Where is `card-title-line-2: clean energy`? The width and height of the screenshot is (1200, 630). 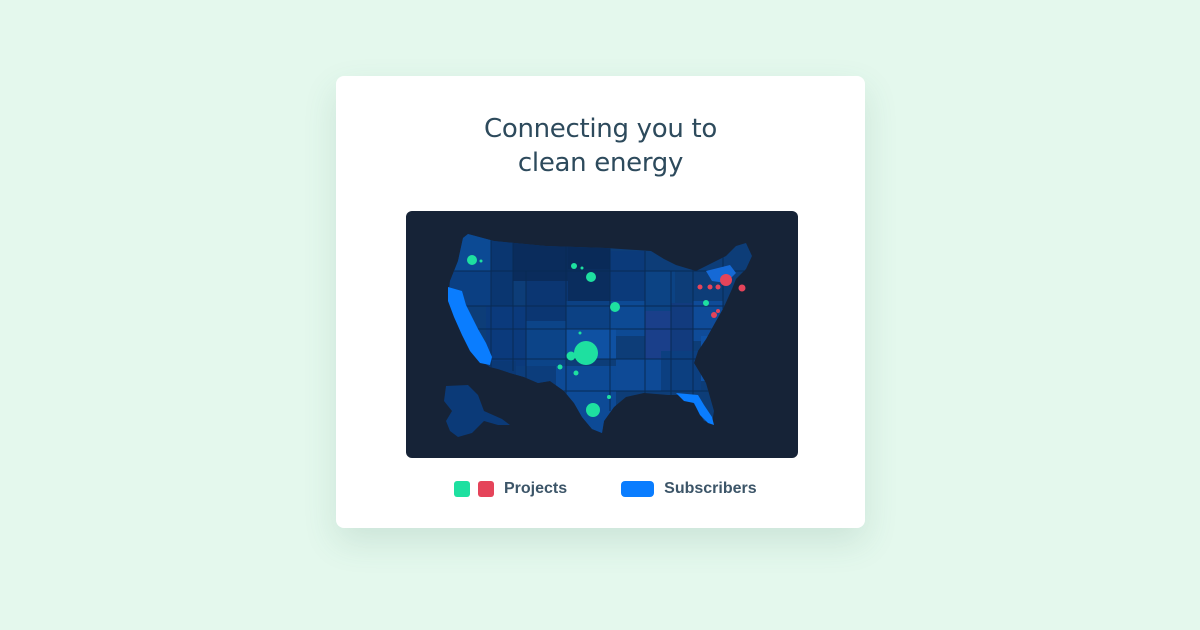 card-title-line-2: clean energy is located at coordinates (600, 163).